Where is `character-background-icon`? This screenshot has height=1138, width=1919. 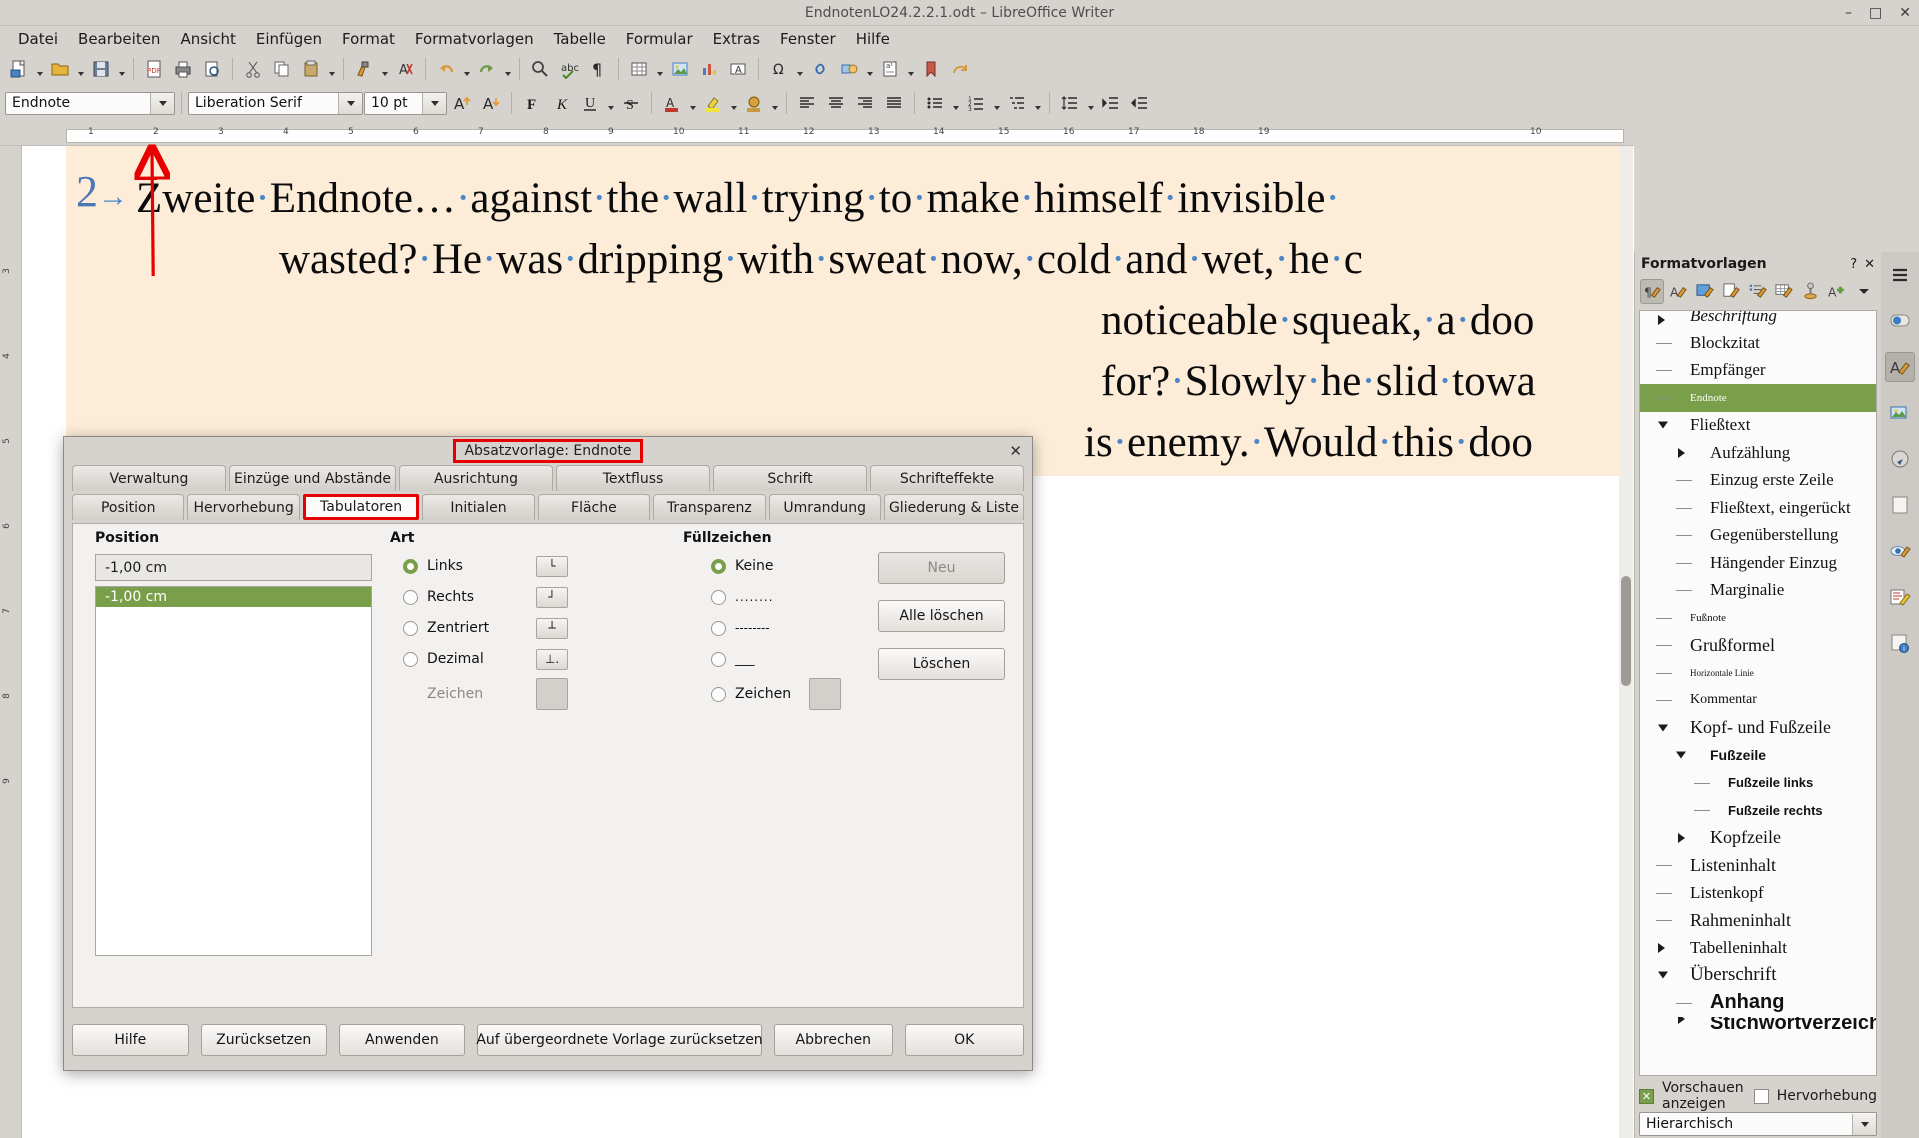
character-background-icon is located at coordinates (754, 103).